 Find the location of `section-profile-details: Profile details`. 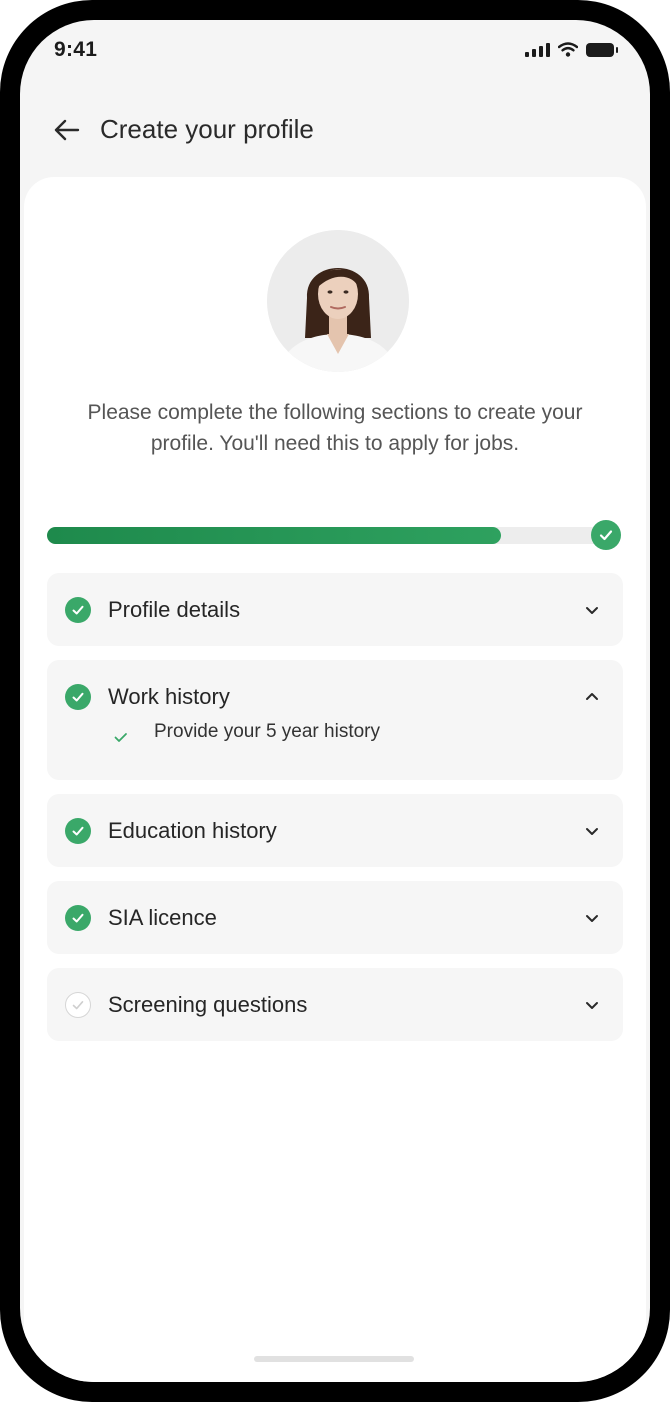

section-profile-details: Profile details is located at coordinates (335, 609).